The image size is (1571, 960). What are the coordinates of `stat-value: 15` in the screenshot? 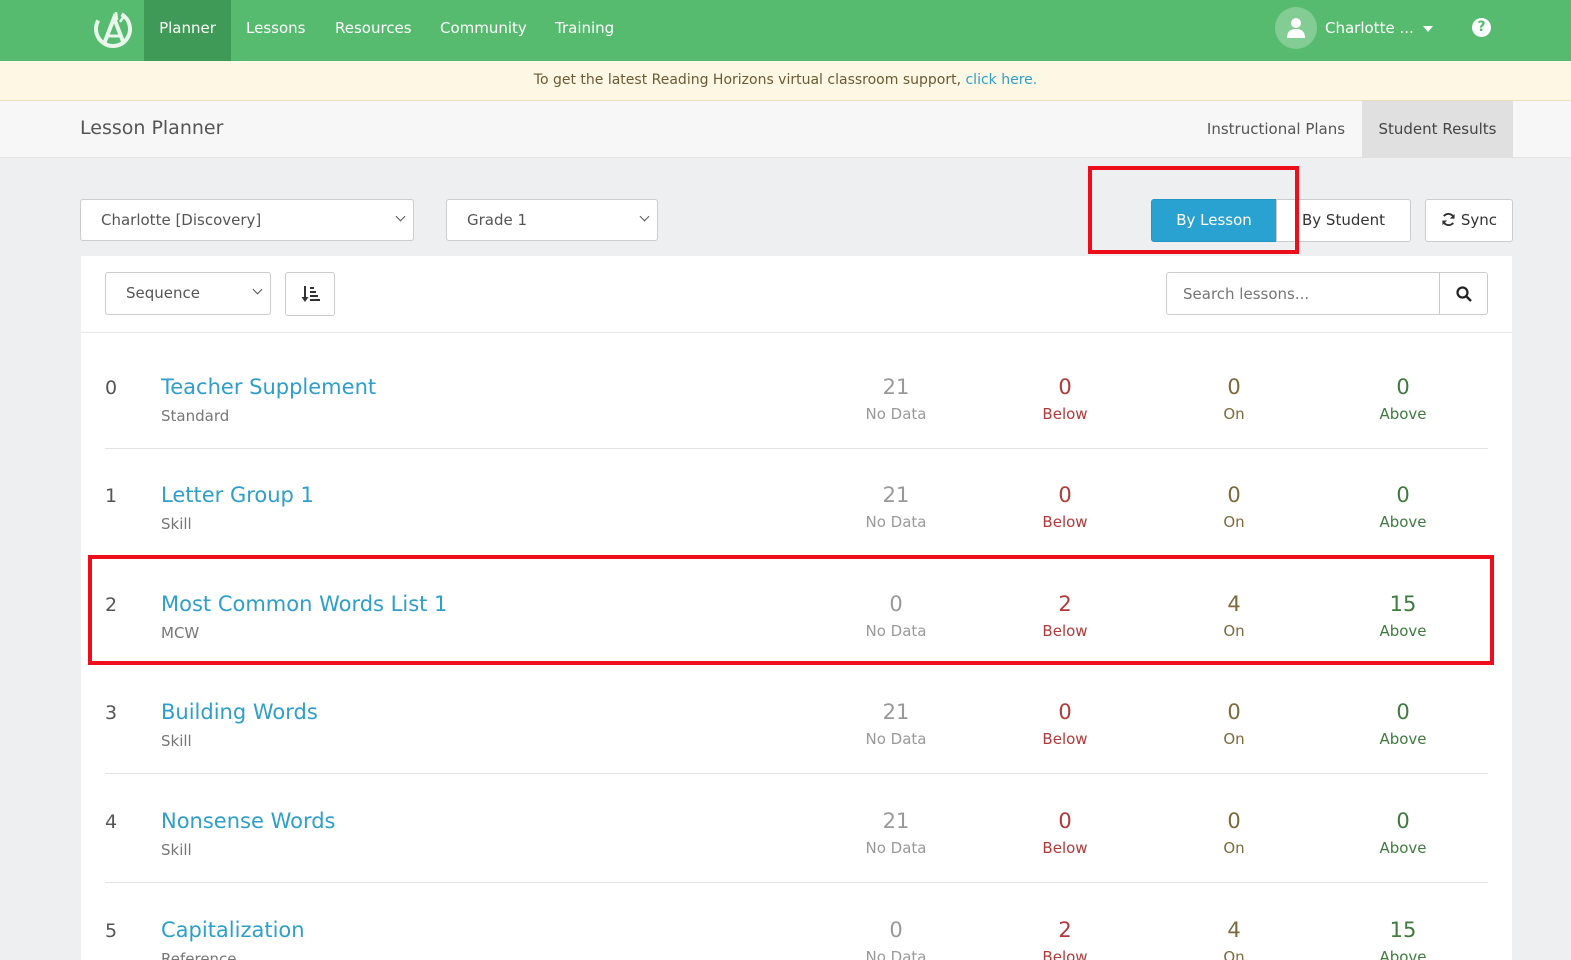 It's located at (1403, 930).